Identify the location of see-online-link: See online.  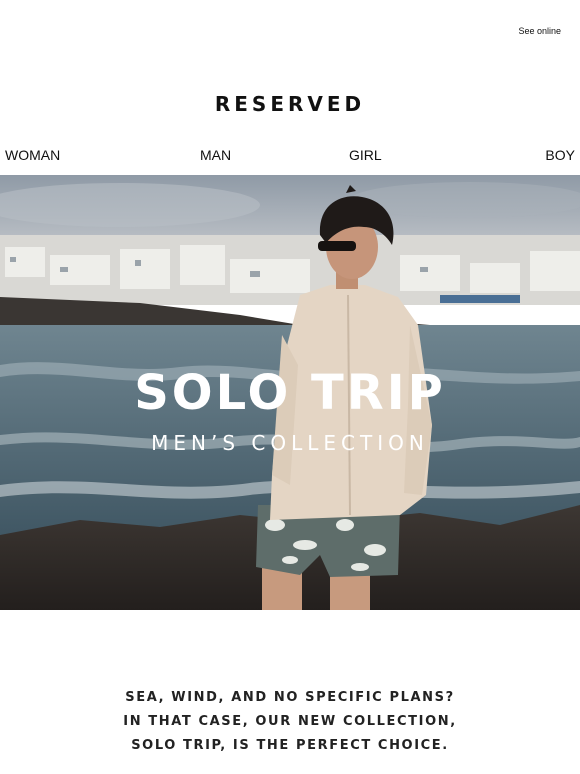
(539, 31).